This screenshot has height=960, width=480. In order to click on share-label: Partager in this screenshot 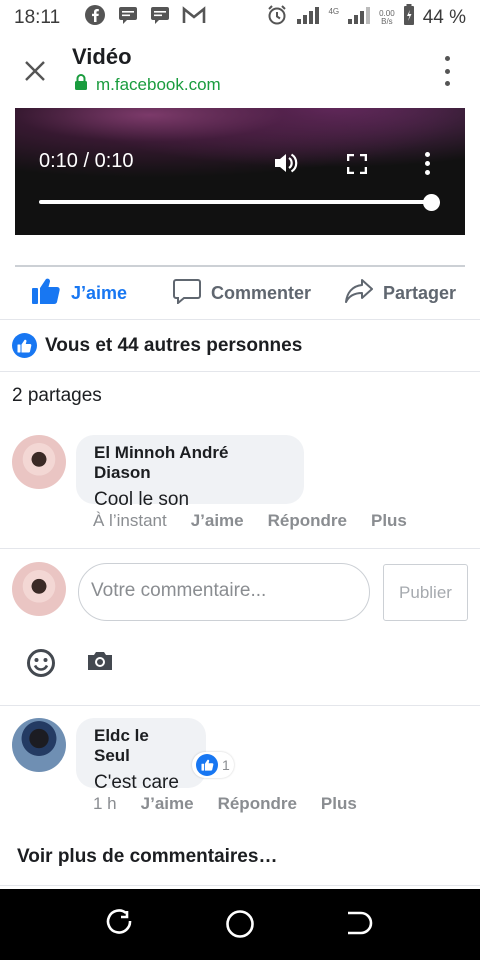, I will do `click(420, 292)`.